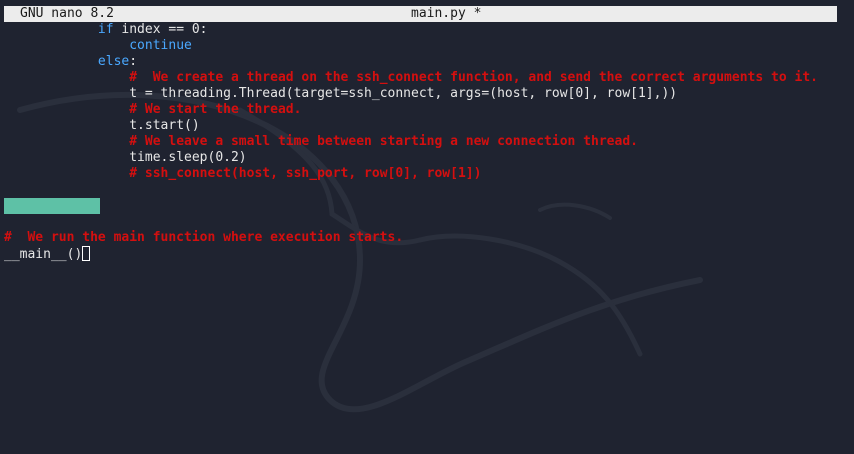 The image size is (854, 454). Describe the element at coordinates (424, 62) in the screenshot. I see `code-line: else:` at that location.